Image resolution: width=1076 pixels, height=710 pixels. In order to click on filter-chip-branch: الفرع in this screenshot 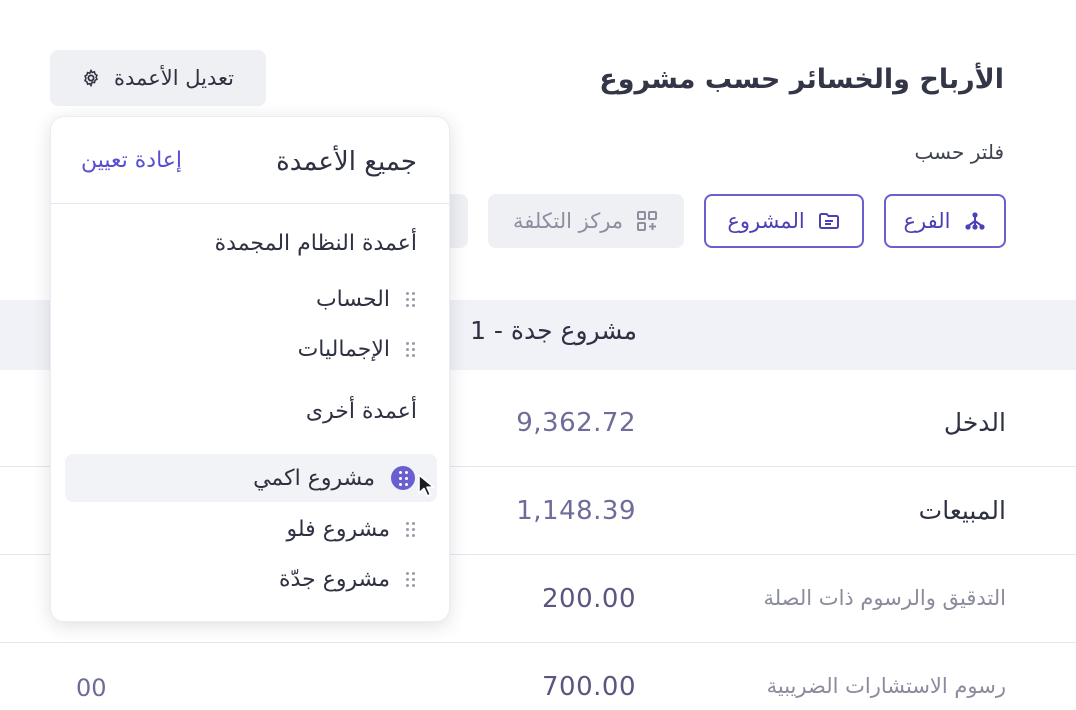, I will do `click(945, 221)`.